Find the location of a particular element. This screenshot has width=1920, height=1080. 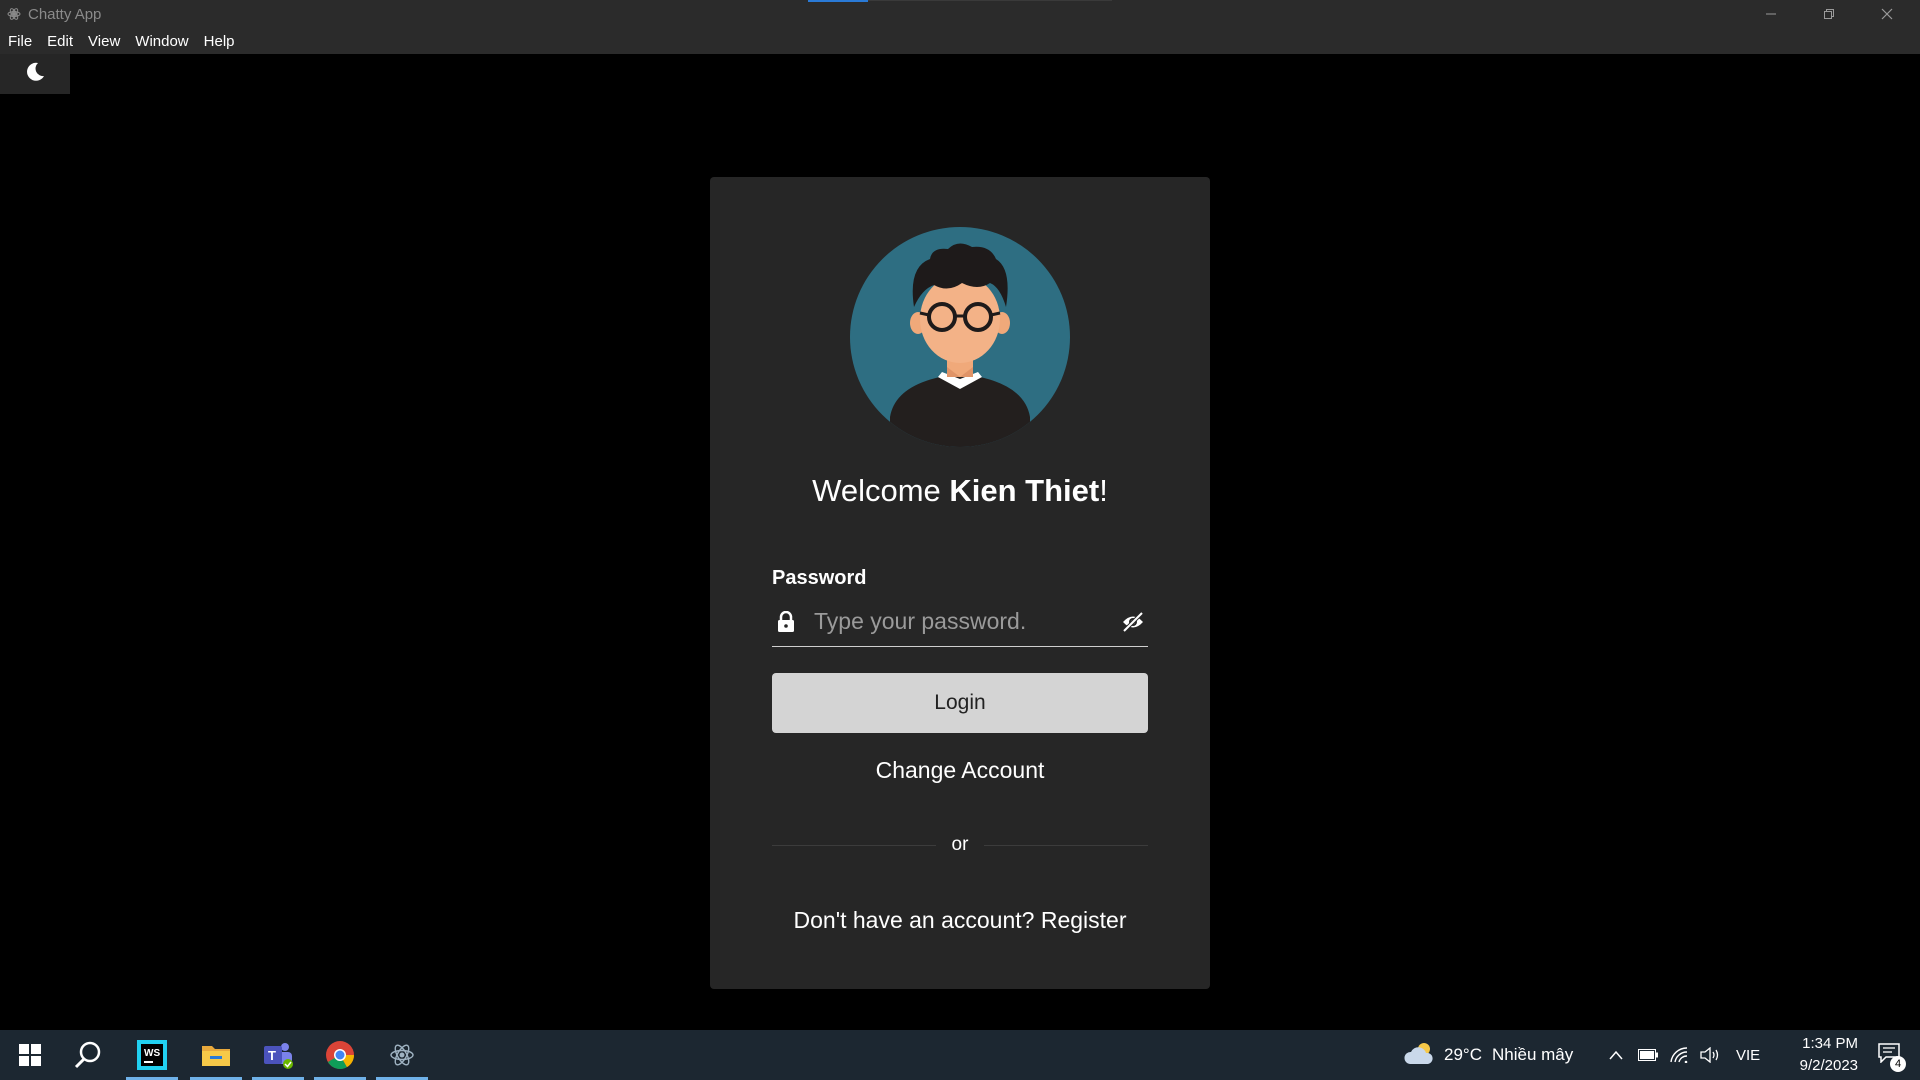

welcome-heading: Welcome Kien Thiet! is located at coordinates (960, 491).